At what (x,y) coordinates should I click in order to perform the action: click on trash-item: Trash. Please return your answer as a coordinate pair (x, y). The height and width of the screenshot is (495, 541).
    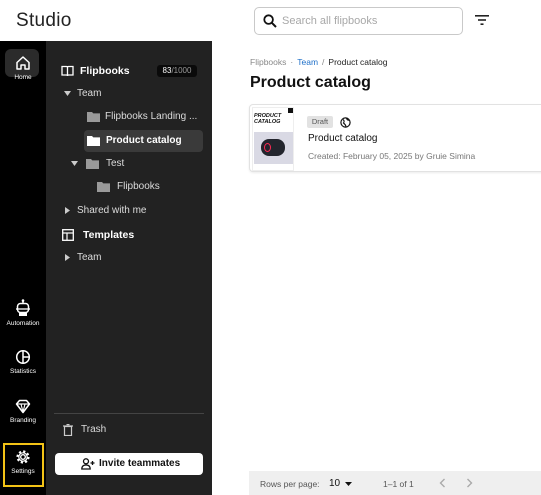
    Looking at the image, I should click on (129, 430).